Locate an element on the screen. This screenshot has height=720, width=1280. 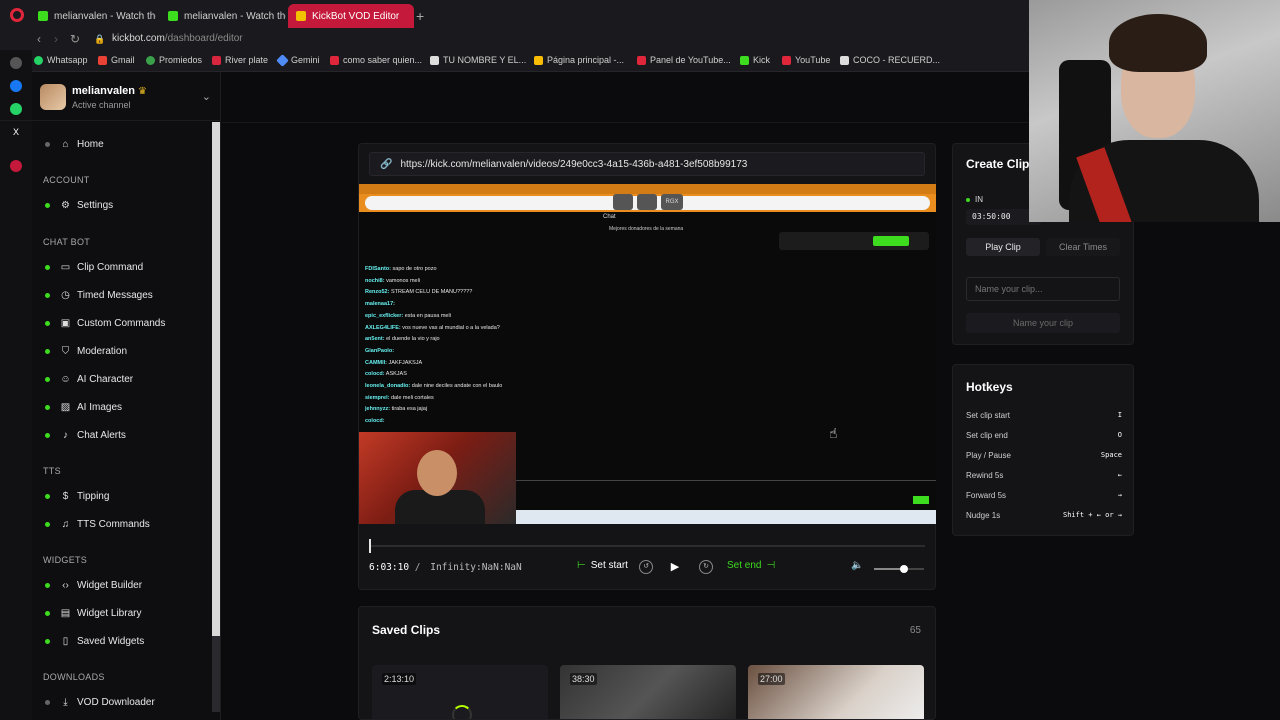
messenger-icon is located at coordinates (16, 86).